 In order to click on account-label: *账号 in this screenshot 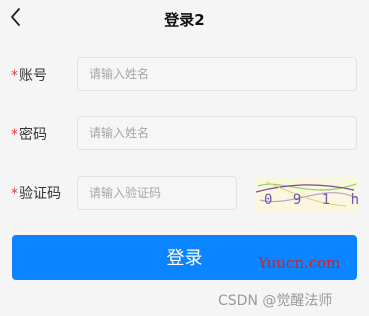, I will do `click(29, 75)`.